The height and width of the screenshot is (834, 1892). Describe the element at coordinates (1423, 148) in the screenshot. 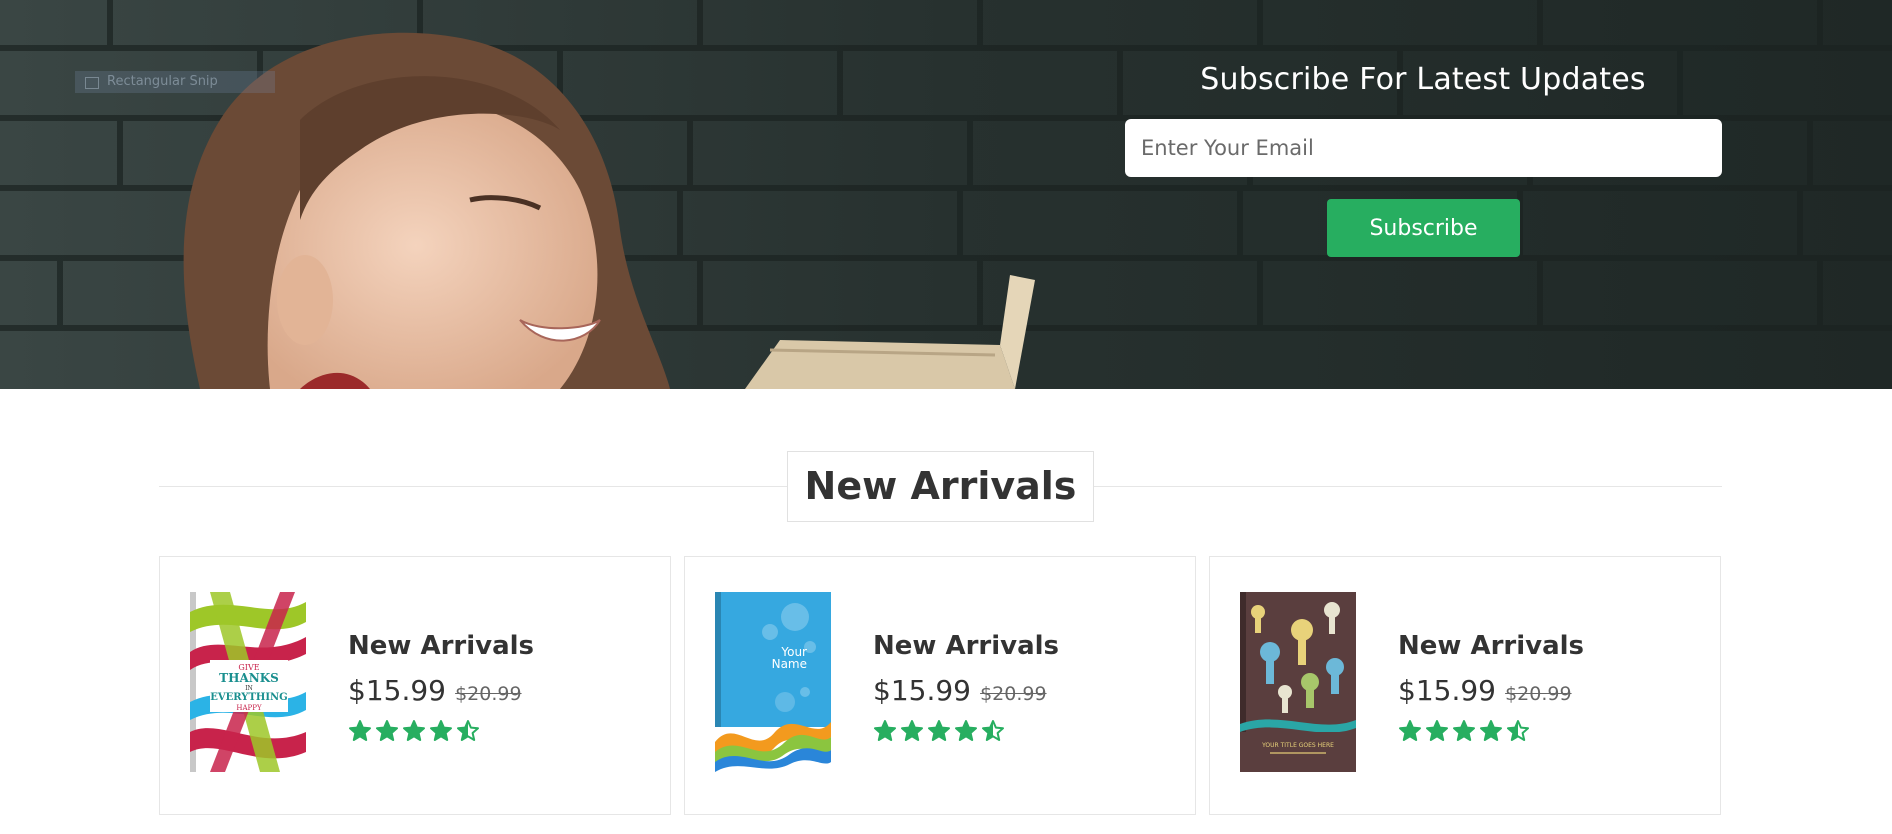

I see `email-input` at that location.